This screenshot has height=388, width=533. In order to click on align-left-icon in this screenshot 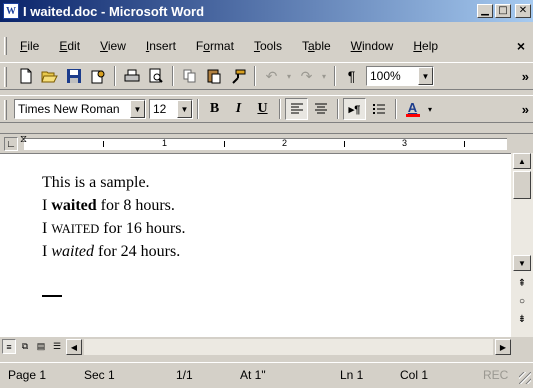, I will do `click(296, 108)`.